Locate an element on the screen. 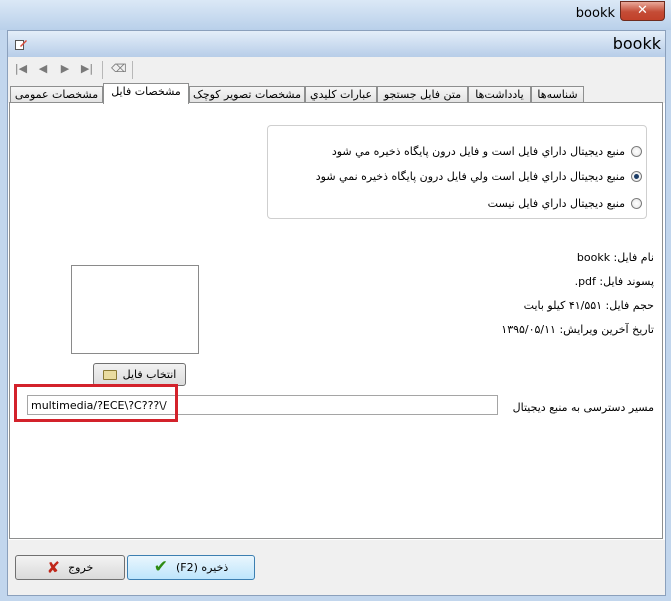  save-button: ذخیره (F2) ✔ is located at coordinates (191, 567).